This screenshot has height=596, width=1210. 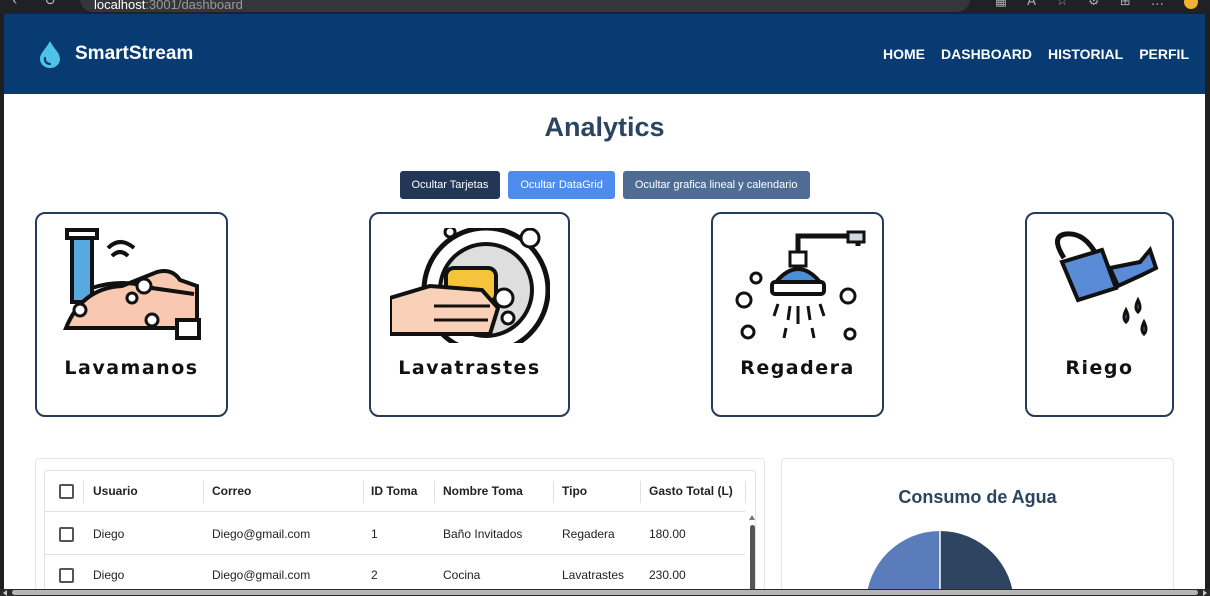 I want to click on cell-tipo: Lavatrastes, so click(x=593, y=575).